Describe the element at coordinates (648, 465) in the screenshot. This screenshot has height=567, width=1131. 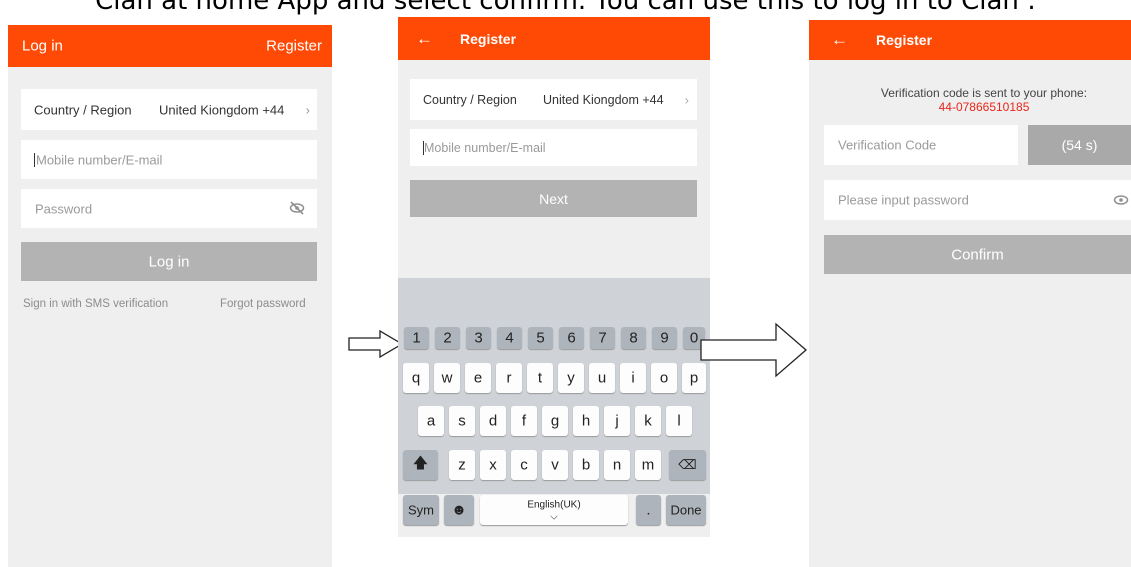
I see `key-m: m` at that location.